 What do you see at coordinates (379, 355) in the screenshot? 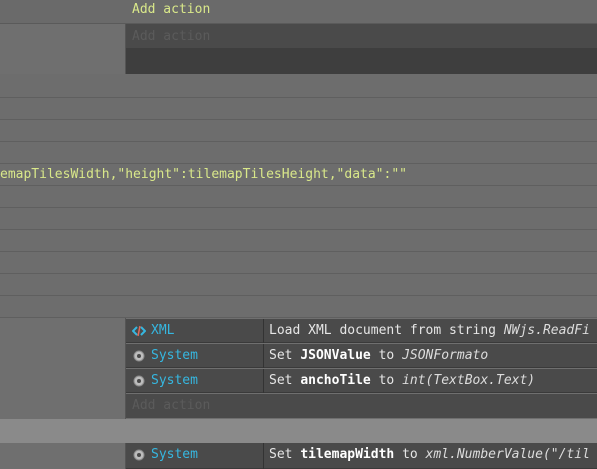
I see `action-text: Set JSONValue to JSONFormato` at bounding box center [379, 355].